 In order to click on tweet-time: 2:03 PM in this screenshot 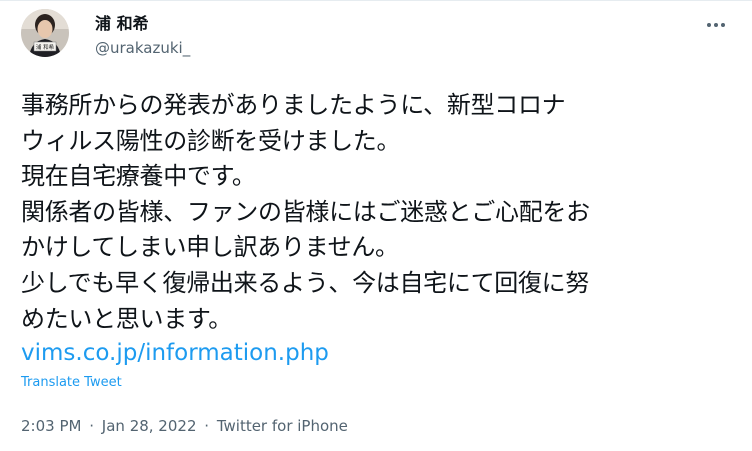, I will do `click(51, 426)`.